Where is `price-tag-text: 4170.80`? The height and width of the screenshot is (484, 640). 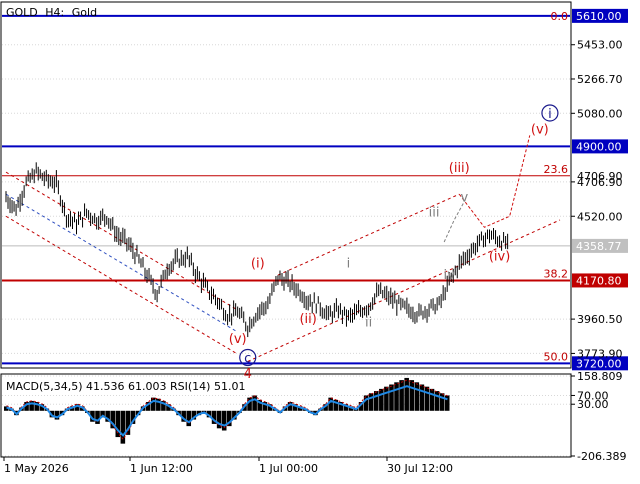
price-tag-text: 4170.80 is located at coordinates (599, 280).